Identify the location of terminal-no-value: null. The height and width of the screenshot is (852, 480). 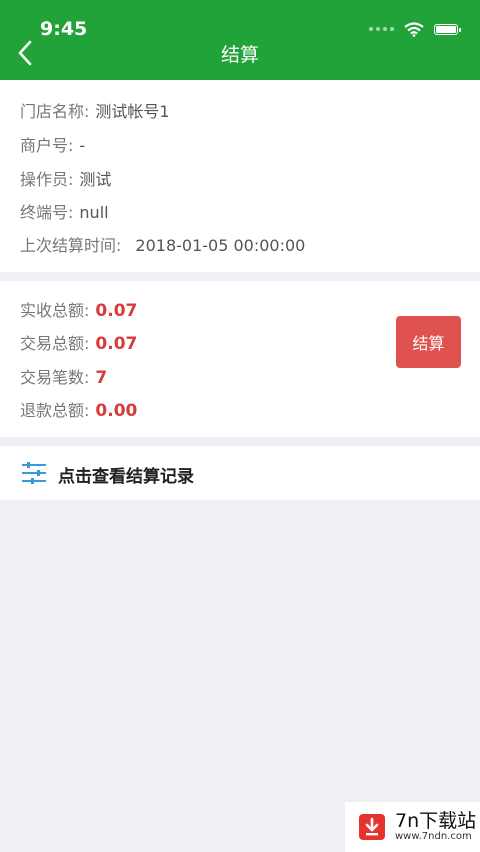
(94, 212).